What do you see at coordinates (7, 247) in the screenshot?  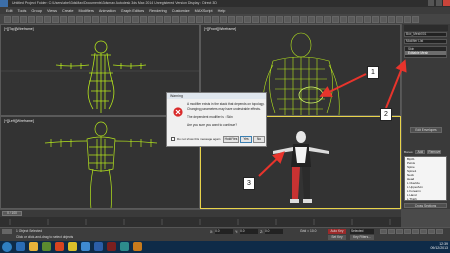 I see `start-button-icon` at bounding box center [7, 247].